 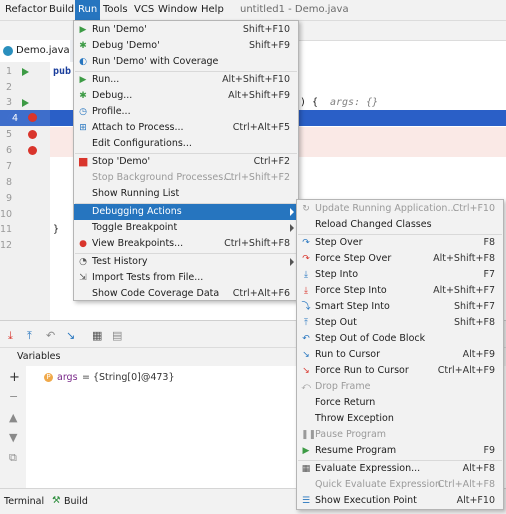 What do you see at coordinates (306, 323) in the screenshot?
I see `step-out-icon: ⤒` at bounding box center [306, 323].